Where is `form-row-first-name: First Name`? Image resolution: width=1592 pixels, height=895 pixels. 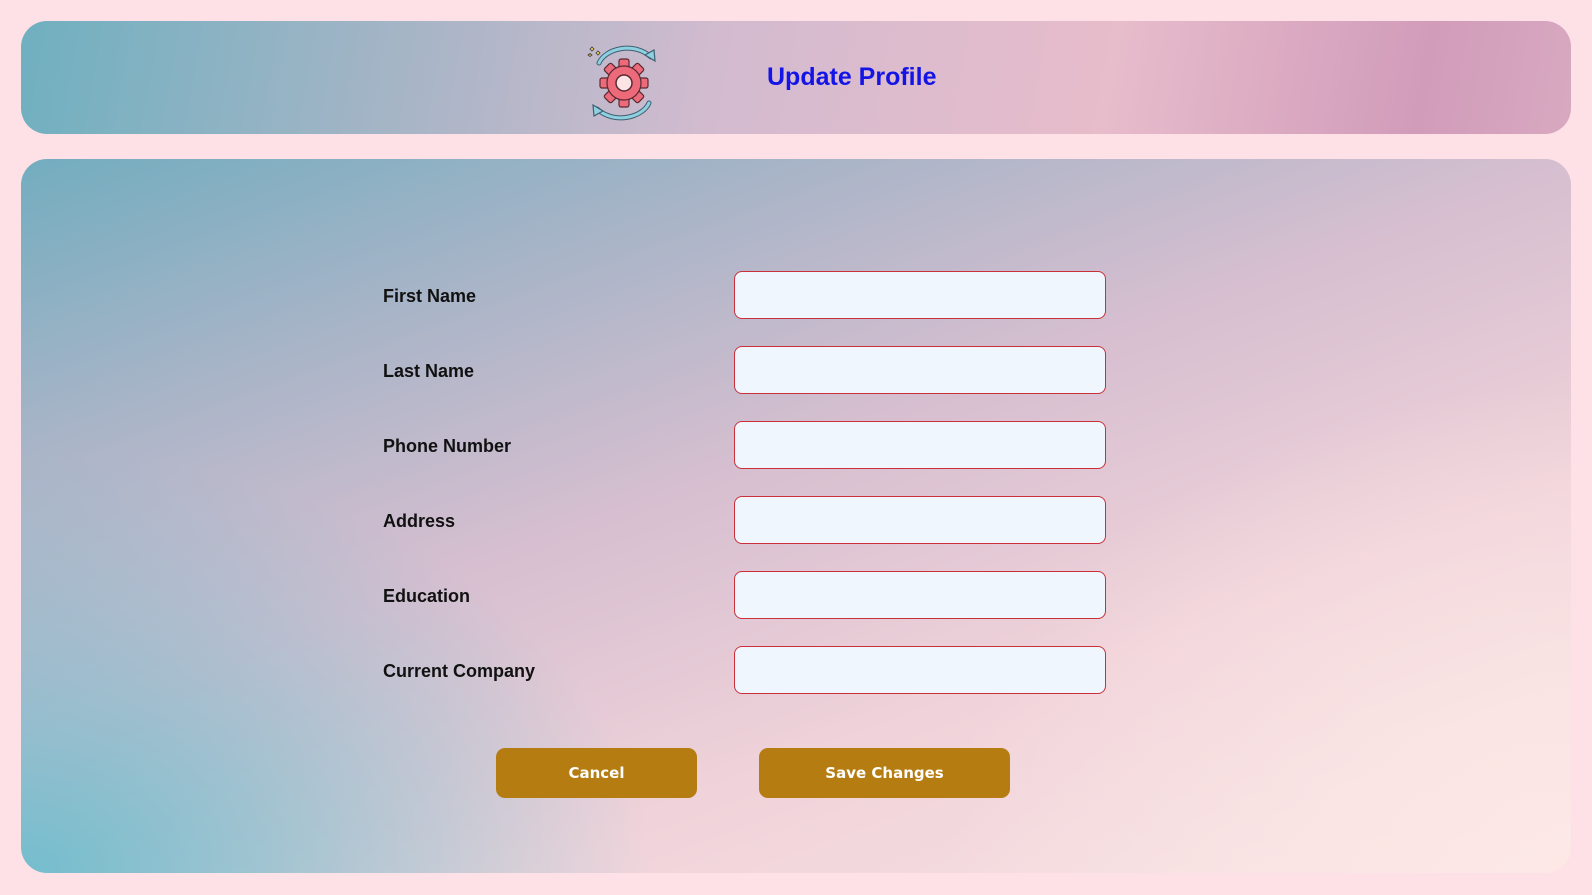 form-row-first-name: First Name is located at coordinates (796, 297).